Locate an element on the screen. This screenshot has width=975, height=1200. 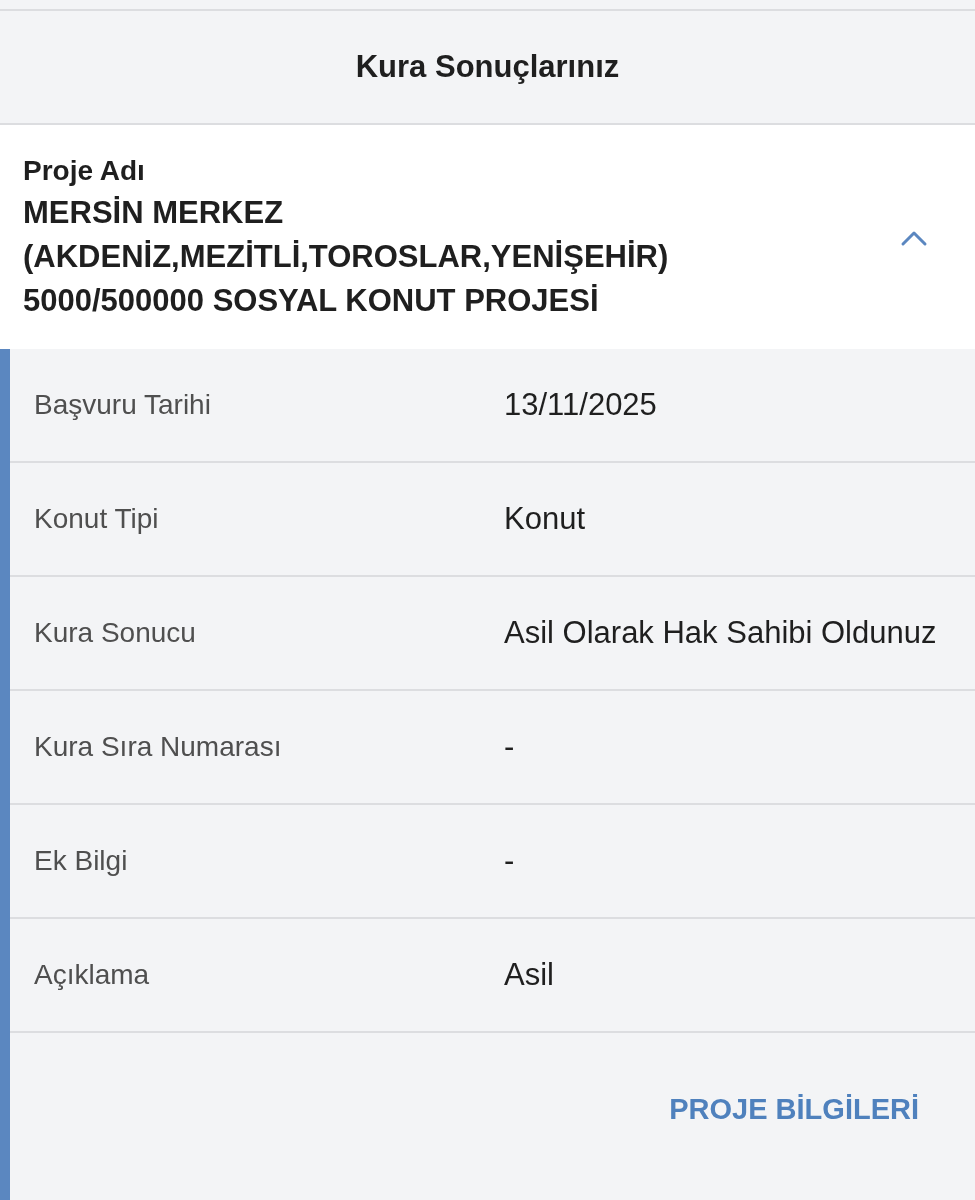
project-label: Proje Adı is located at coordinates (84, 171).